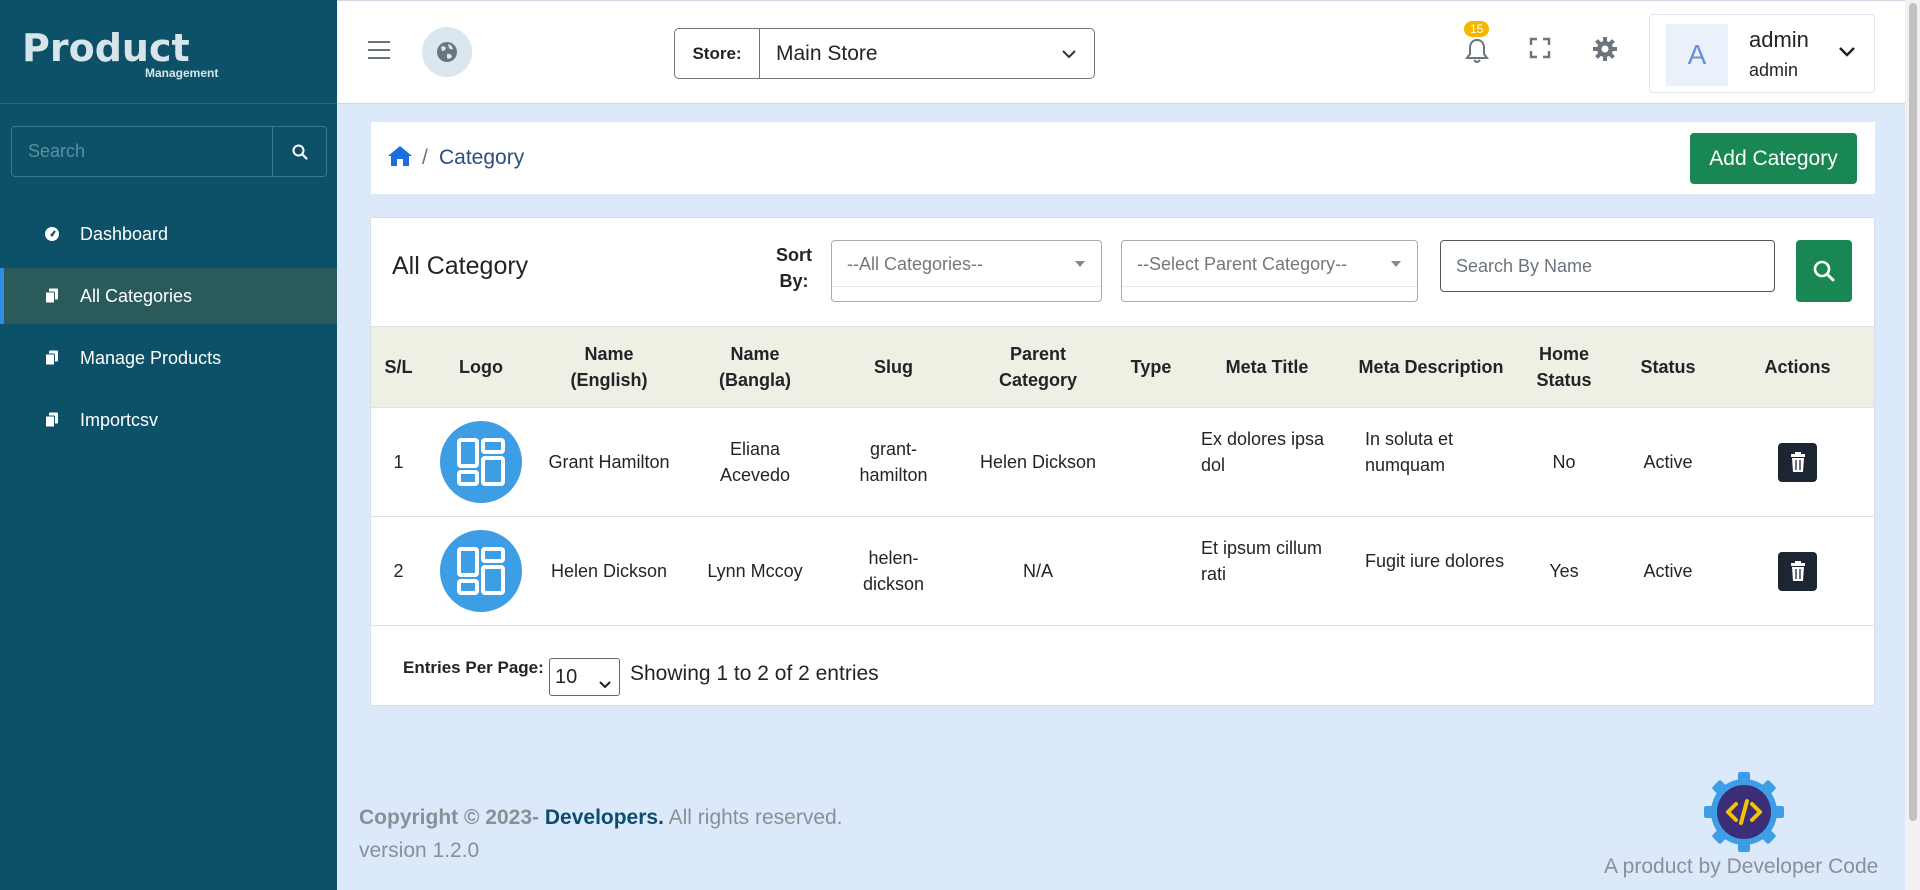 Image resolution: width=1920 pixels, height=890 pixels. I want to click on breadcrumb-current: Category, so click(482, 157).